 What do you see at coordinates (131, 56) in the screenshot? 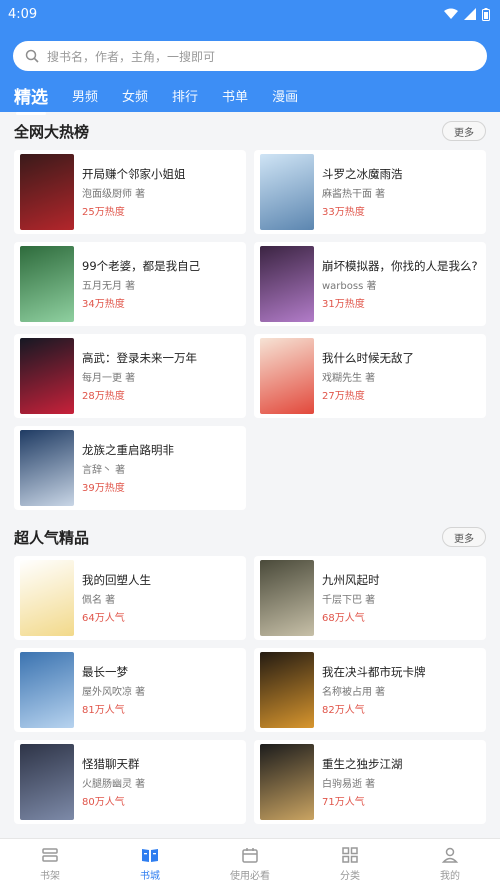
I see `search-placeholder: 搜书名，作者，主角，一搜即可` at bounding box center [131, 56].